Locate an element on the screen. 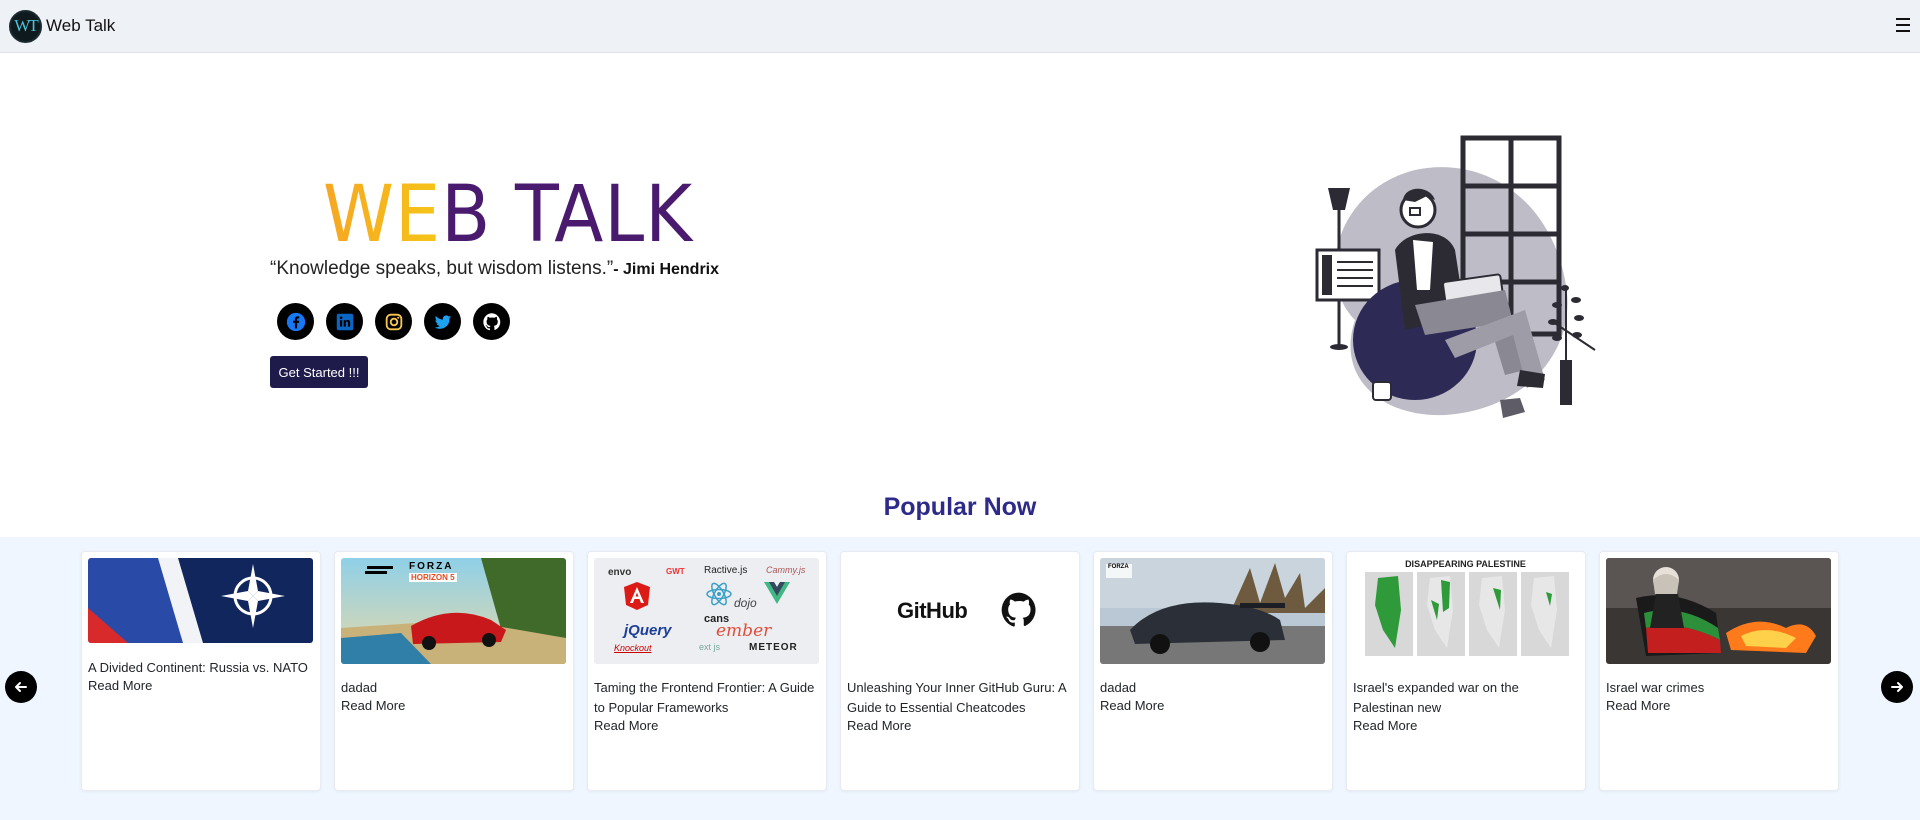  get-started-button: Get Started !!! is located at coordinates (319, 372).